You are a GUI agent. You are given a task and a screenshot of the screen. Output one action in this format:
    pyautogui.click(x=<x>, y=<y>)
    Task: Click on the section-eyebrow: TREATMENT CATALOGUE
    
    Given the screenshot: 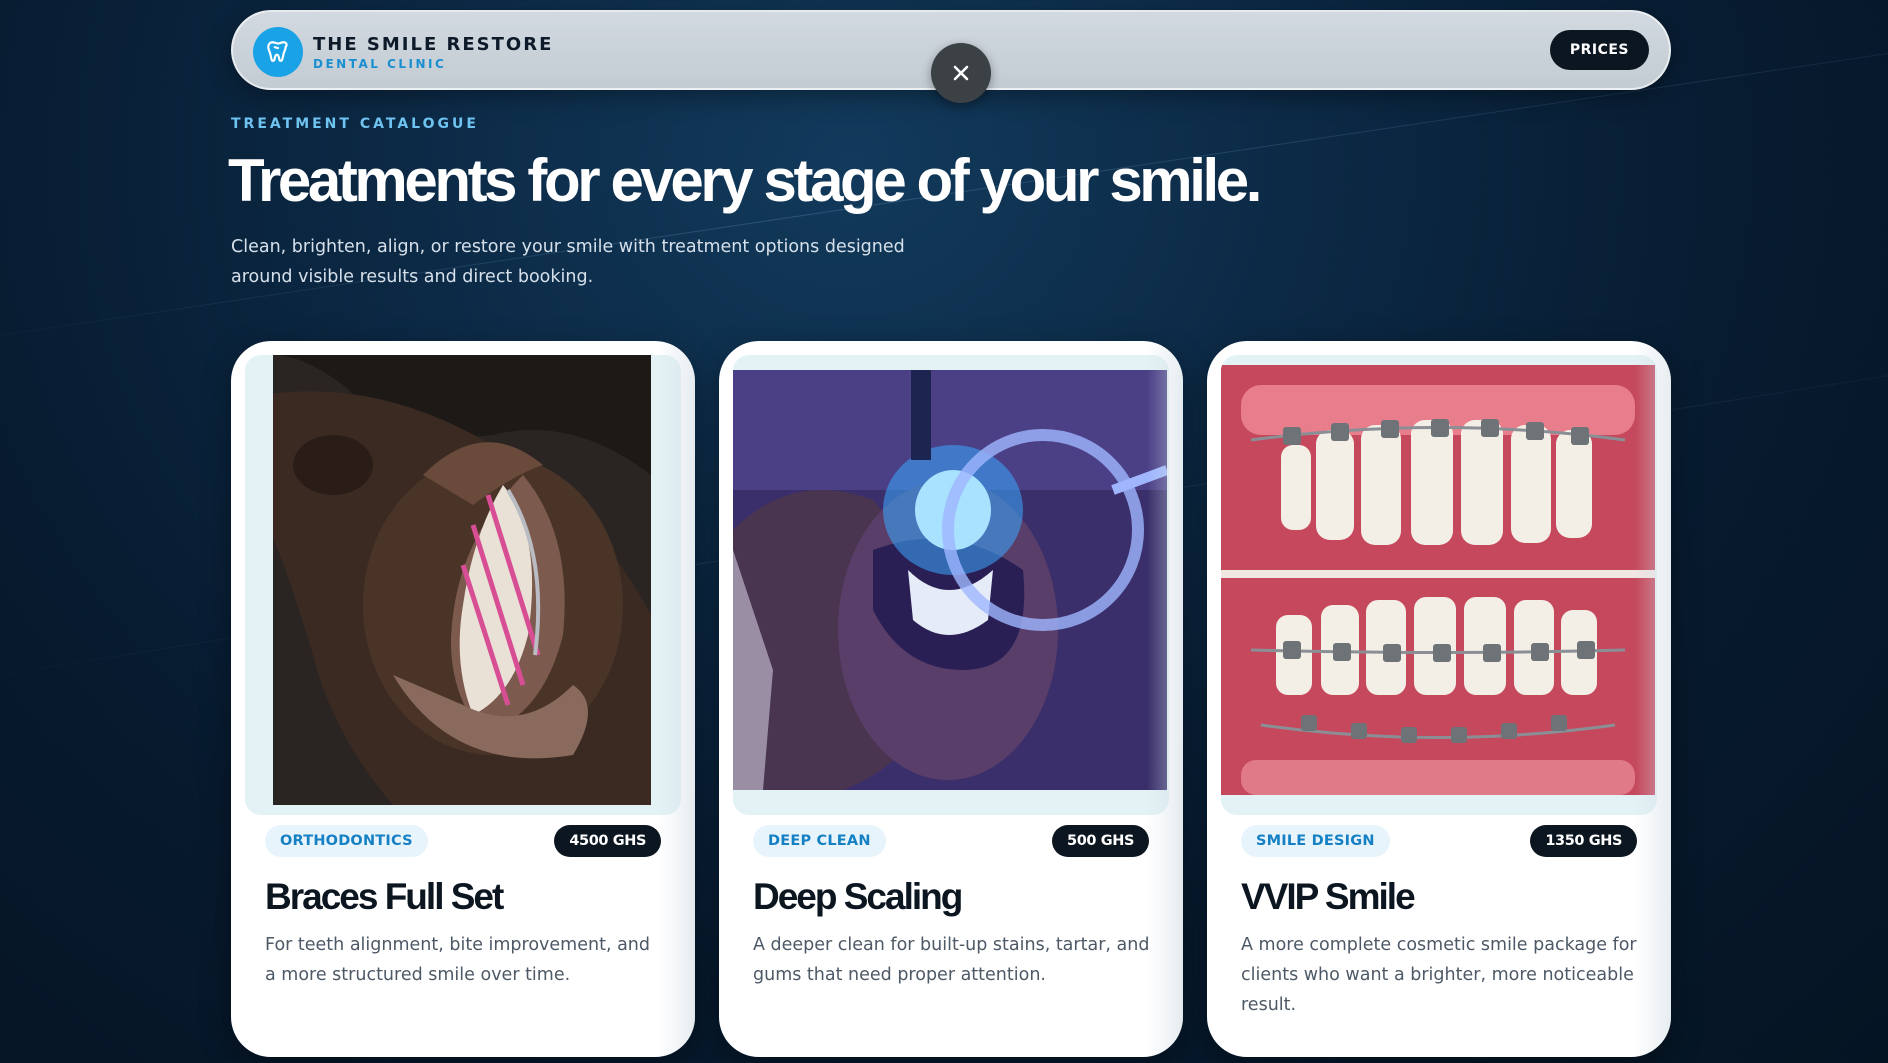 What is the action you would take?
    pyautogui.click(x=355, y=124)
    